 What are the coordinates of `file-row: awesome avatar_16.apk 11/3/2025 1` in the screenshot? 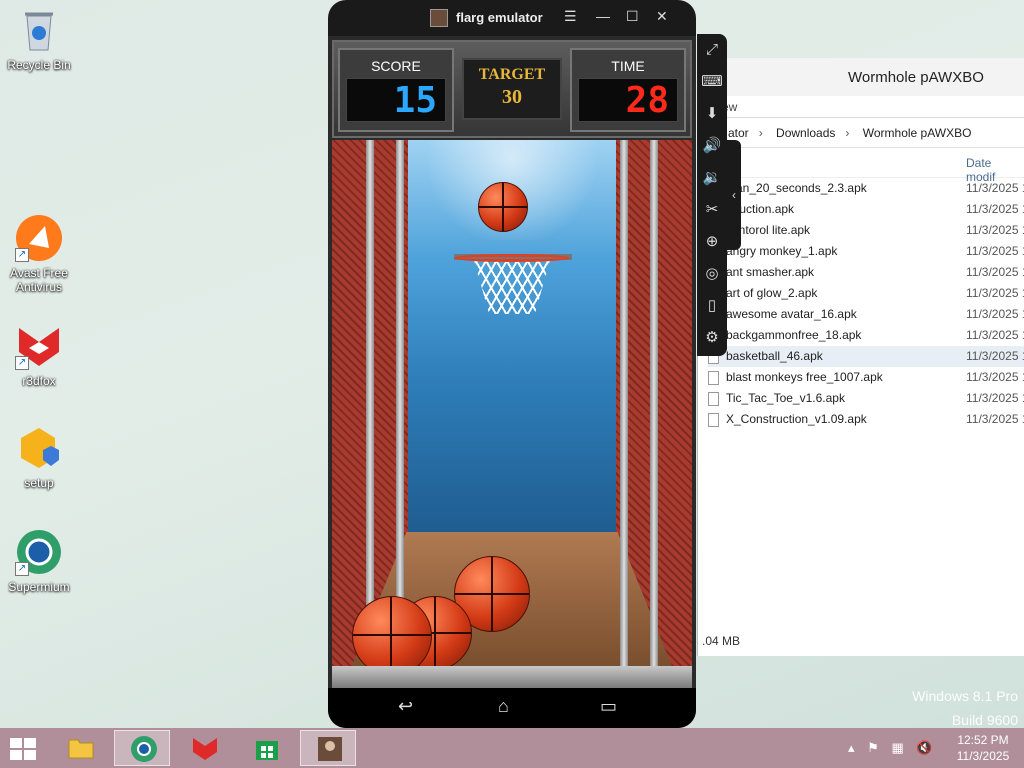 It's located at (866, 314).